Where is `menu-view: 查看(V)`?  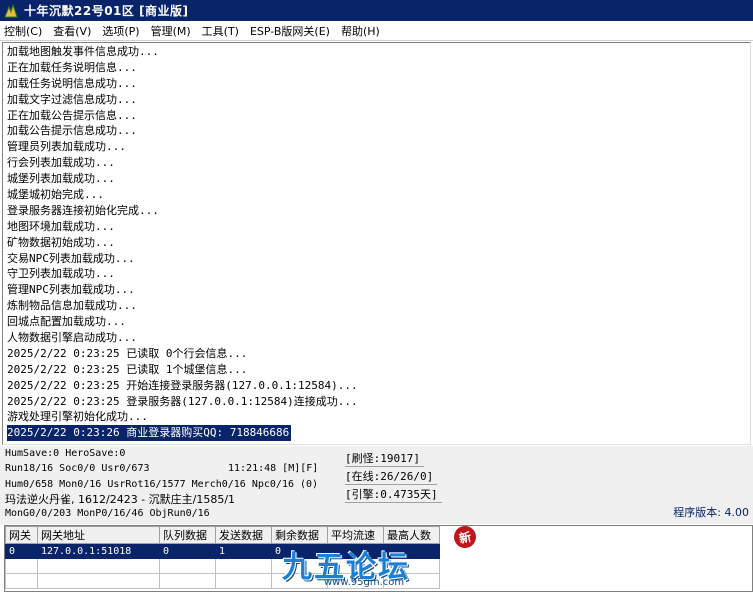
menu-view: 查看(V) is located at coordinates (72, 31).